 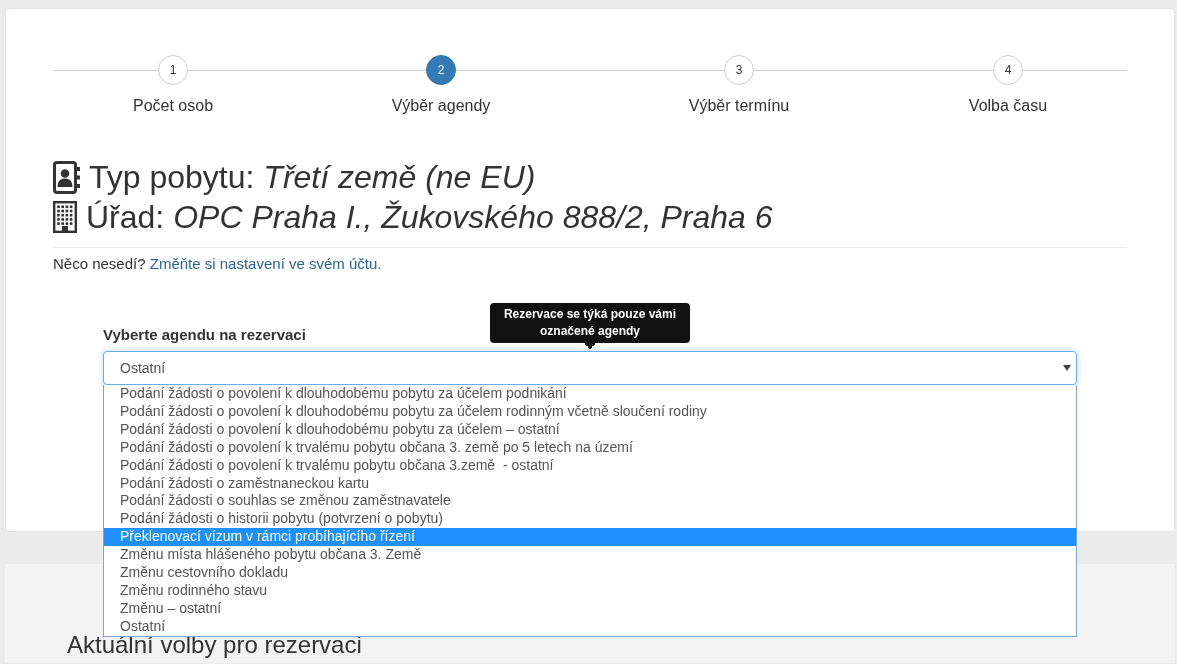 What do you see at coordinates (590, 573) in the screenshot?
I see `dropdown-option: Změnu cestovního dokladu` at bounding box center [590, 573].